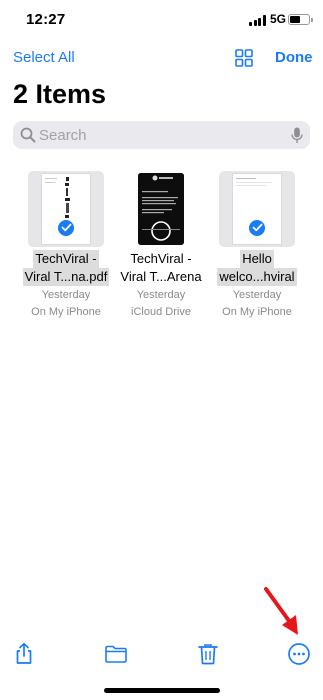  I want to click on search-icon, so click(28, 135).